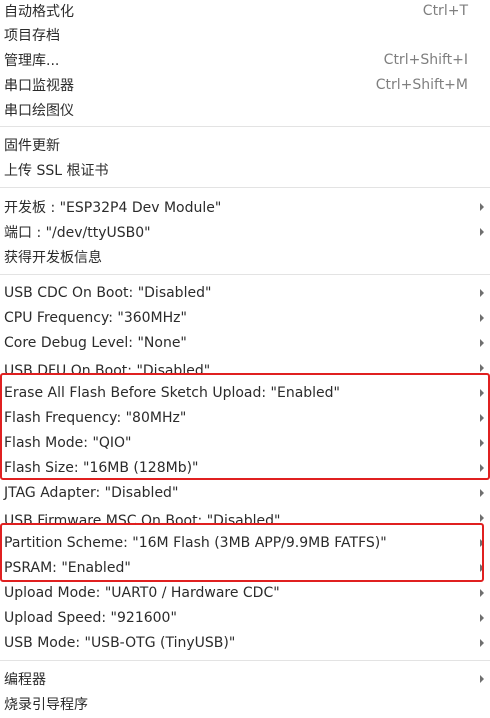 The height and width of the screenshot is (718, 490). Describe the element at coordinates (39, 85) in the screenshot. I see `menu-item-label: 串口监视器` at that location.